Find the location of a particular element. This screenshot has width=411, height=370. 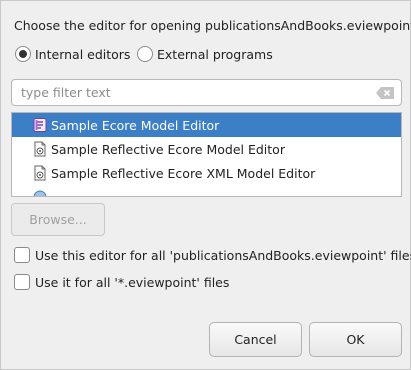

ecore-model-icon is located at coordinates (40, 125).